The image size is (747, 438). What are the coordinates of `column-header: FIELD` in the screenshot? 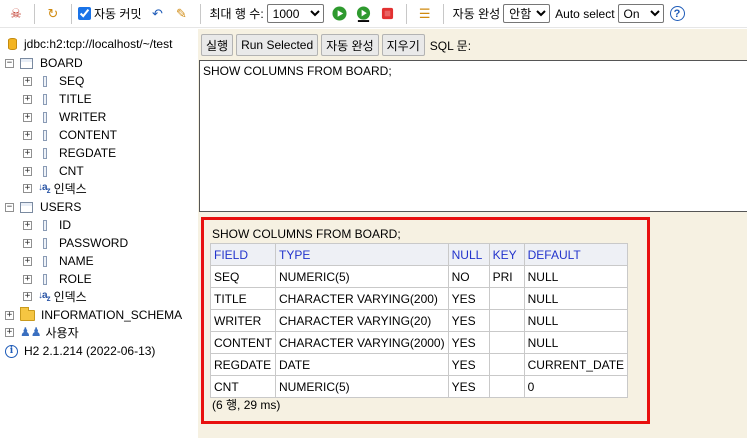 It's located at (243, 254).